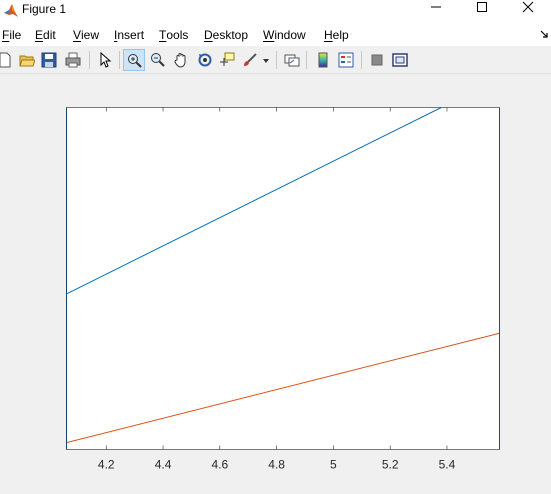 This screenshot has width=551, height=494. I want to click on x-tick-label: 5.2, so click(390, 465).